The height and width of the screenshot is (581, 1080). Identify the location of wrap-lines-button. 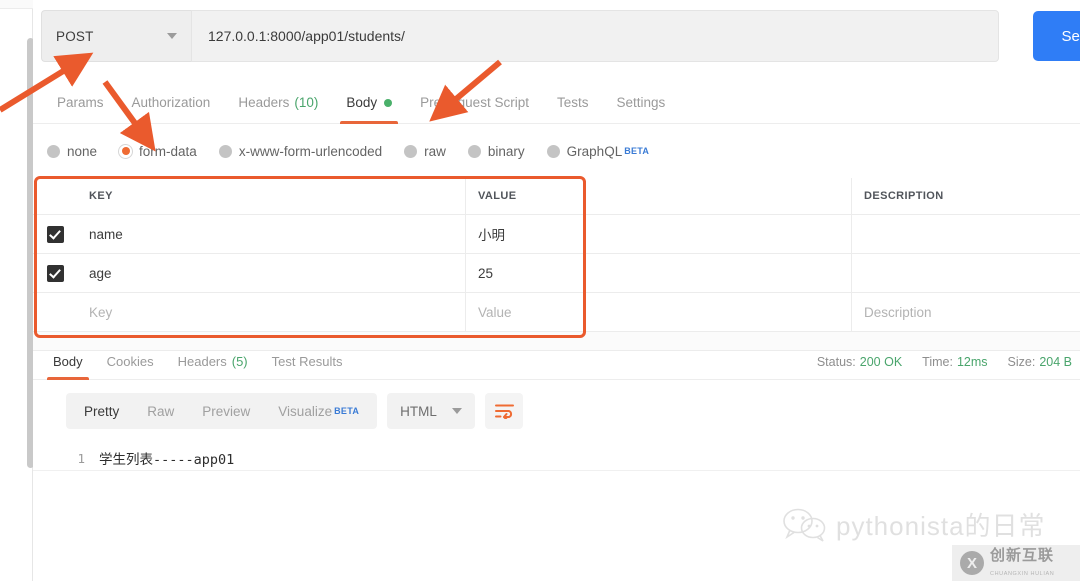
(504, 411).